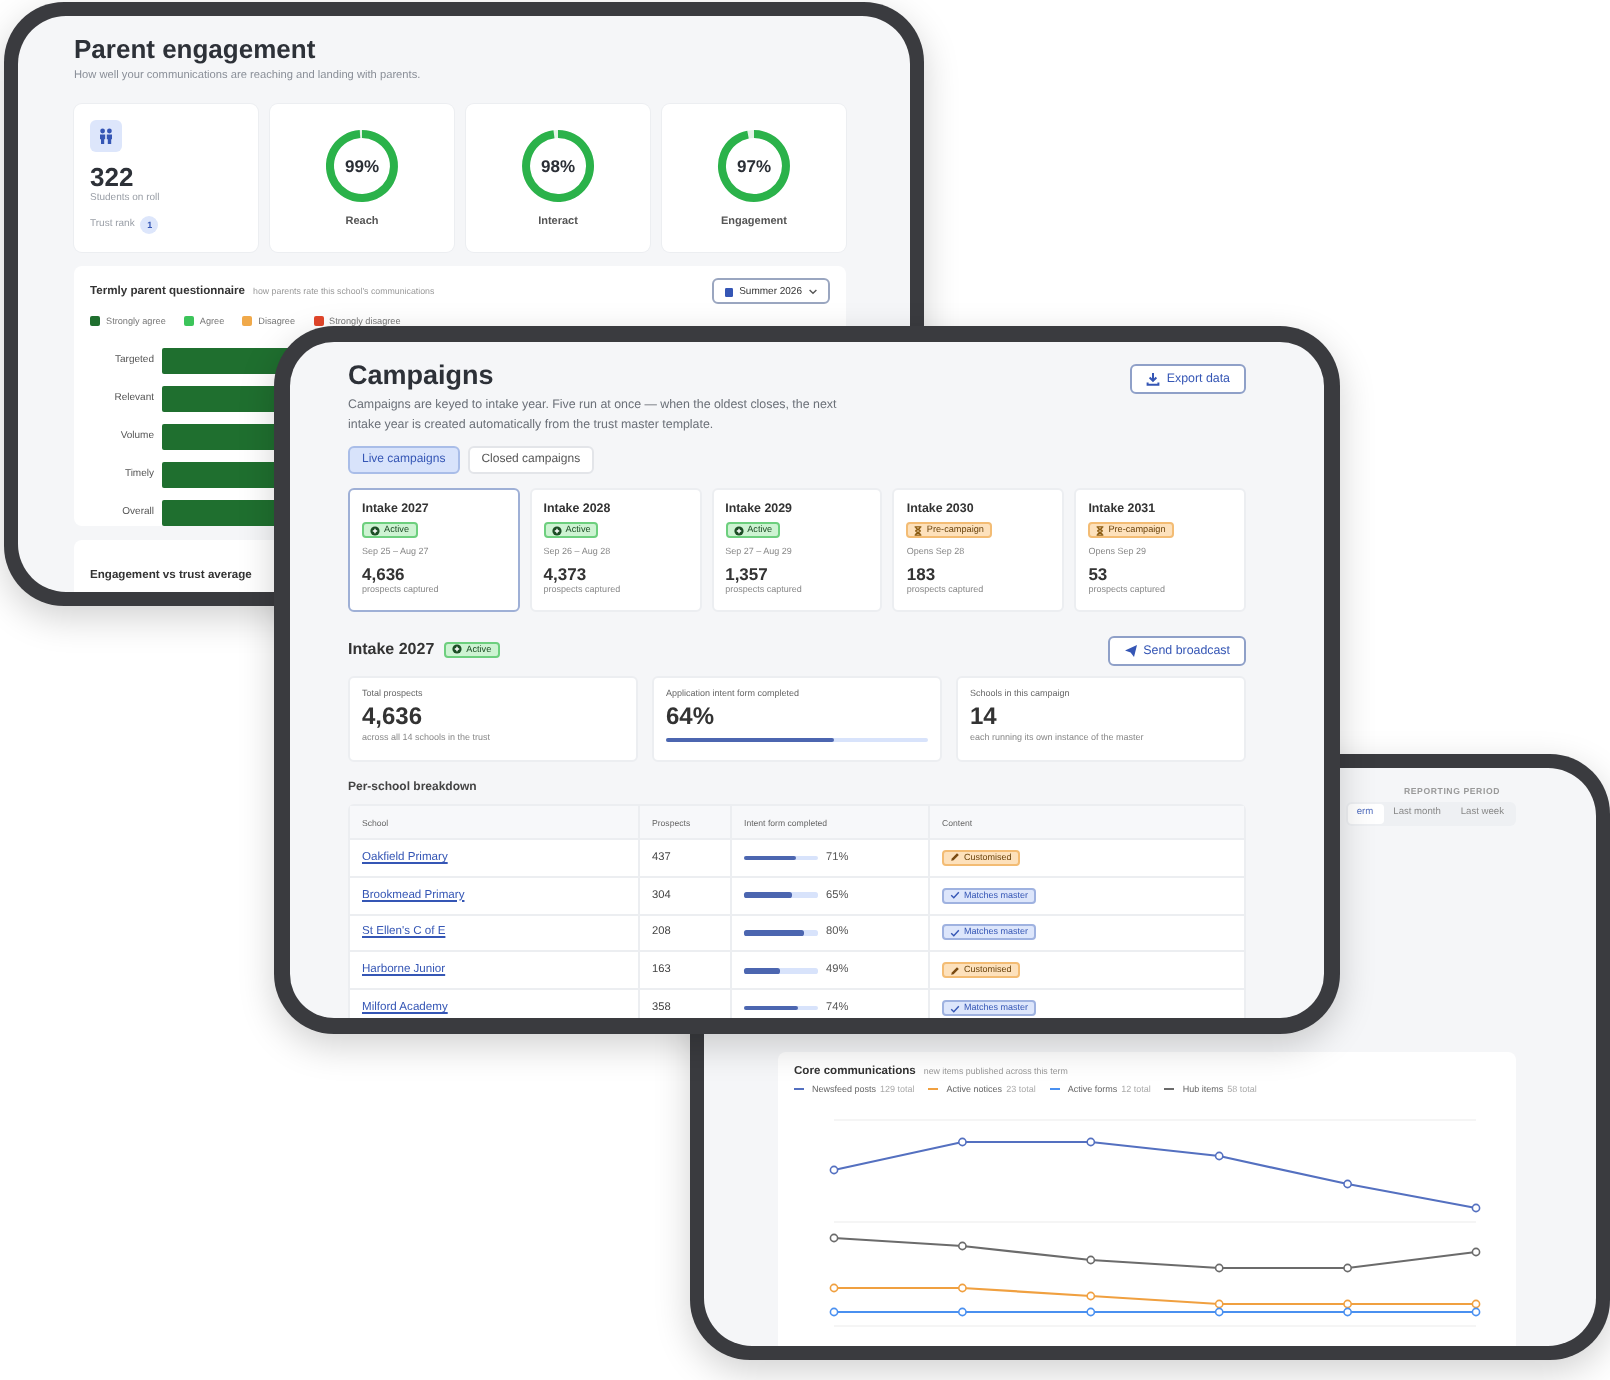  Describe the element at coordinates (1099, 574) in the screenshot. I see `prospect-count: 53` at that location.